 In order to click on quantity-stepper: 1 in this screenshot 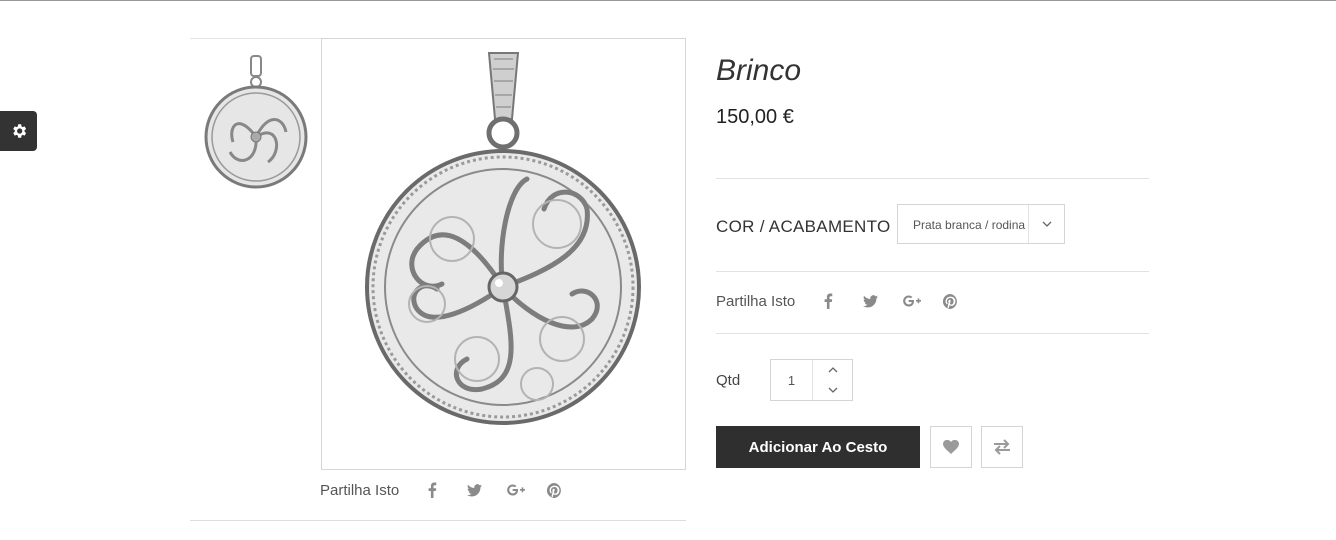, I will do `click(811, 380)`.